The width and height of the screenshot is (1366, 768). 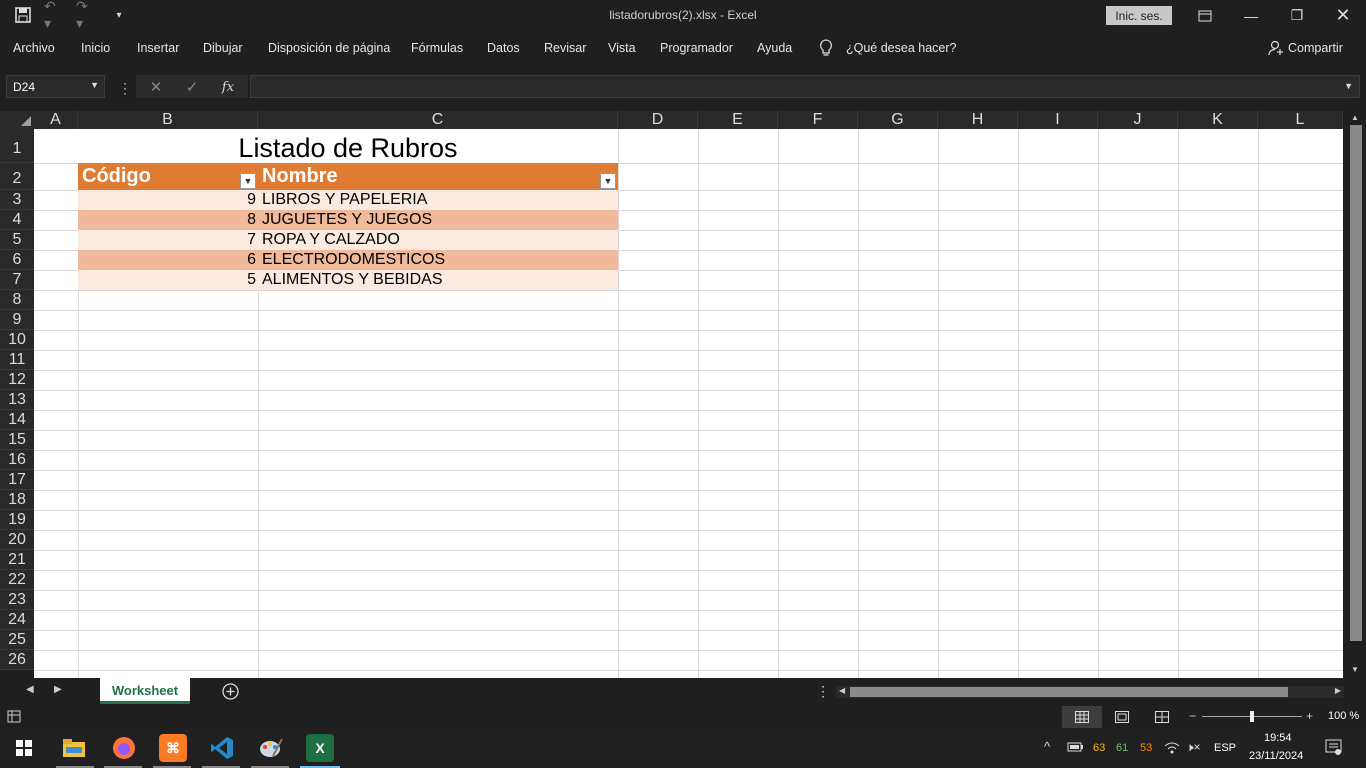 What do you see at coordinates (1058, 120) in the screenshot?
I see `column-header-i: I` at bounding box center [1058, 120].